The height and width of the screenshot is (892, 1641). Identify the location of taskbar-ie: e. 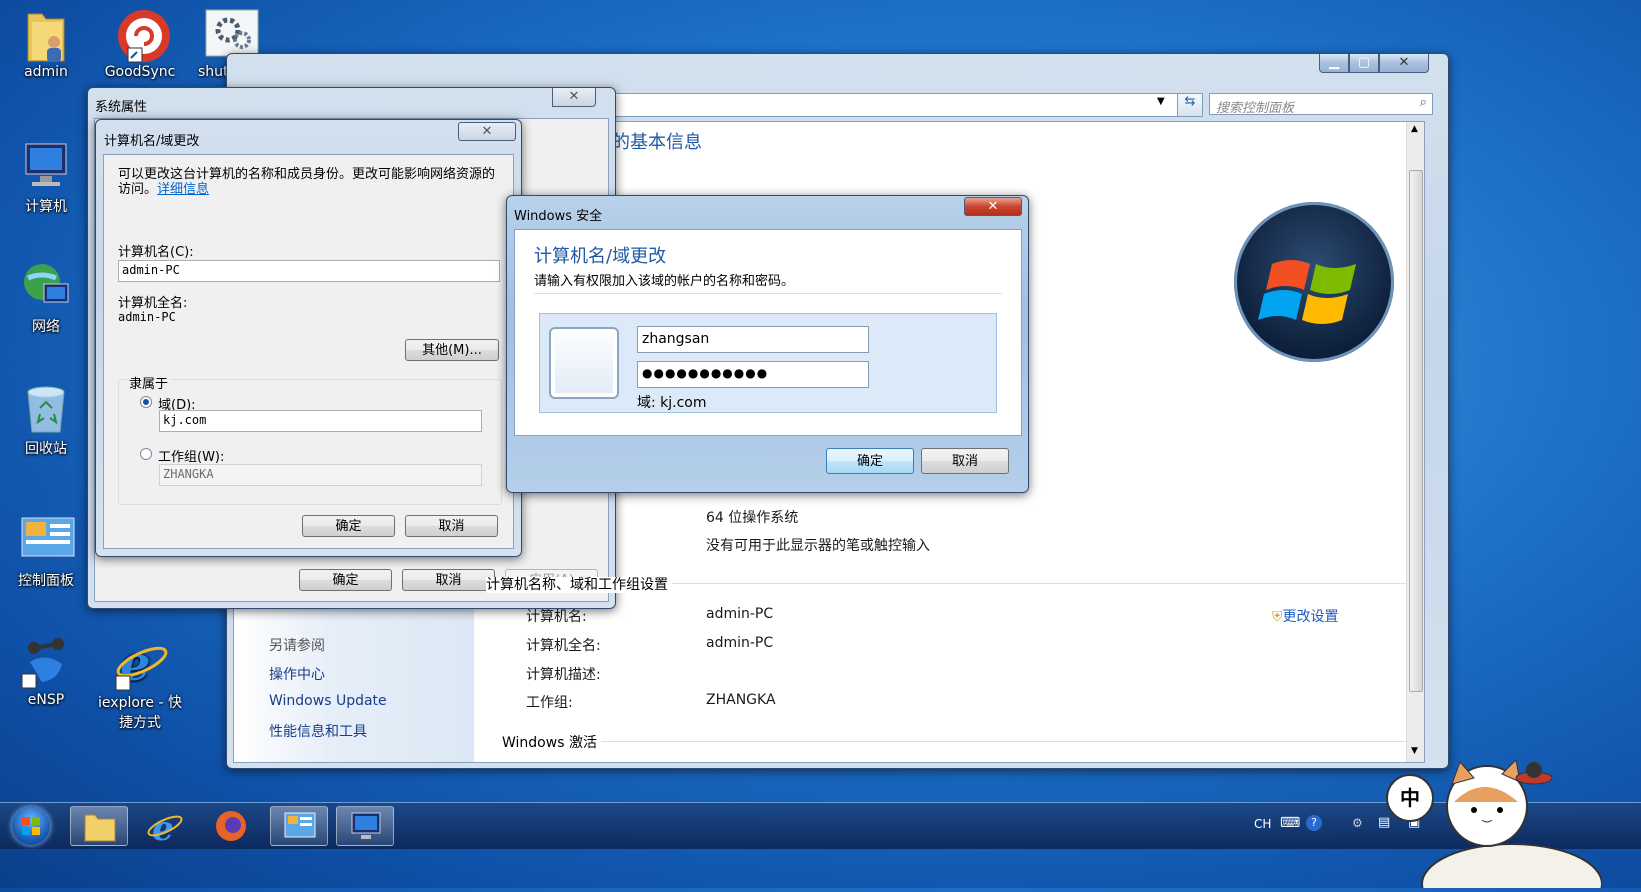
(165, 827).